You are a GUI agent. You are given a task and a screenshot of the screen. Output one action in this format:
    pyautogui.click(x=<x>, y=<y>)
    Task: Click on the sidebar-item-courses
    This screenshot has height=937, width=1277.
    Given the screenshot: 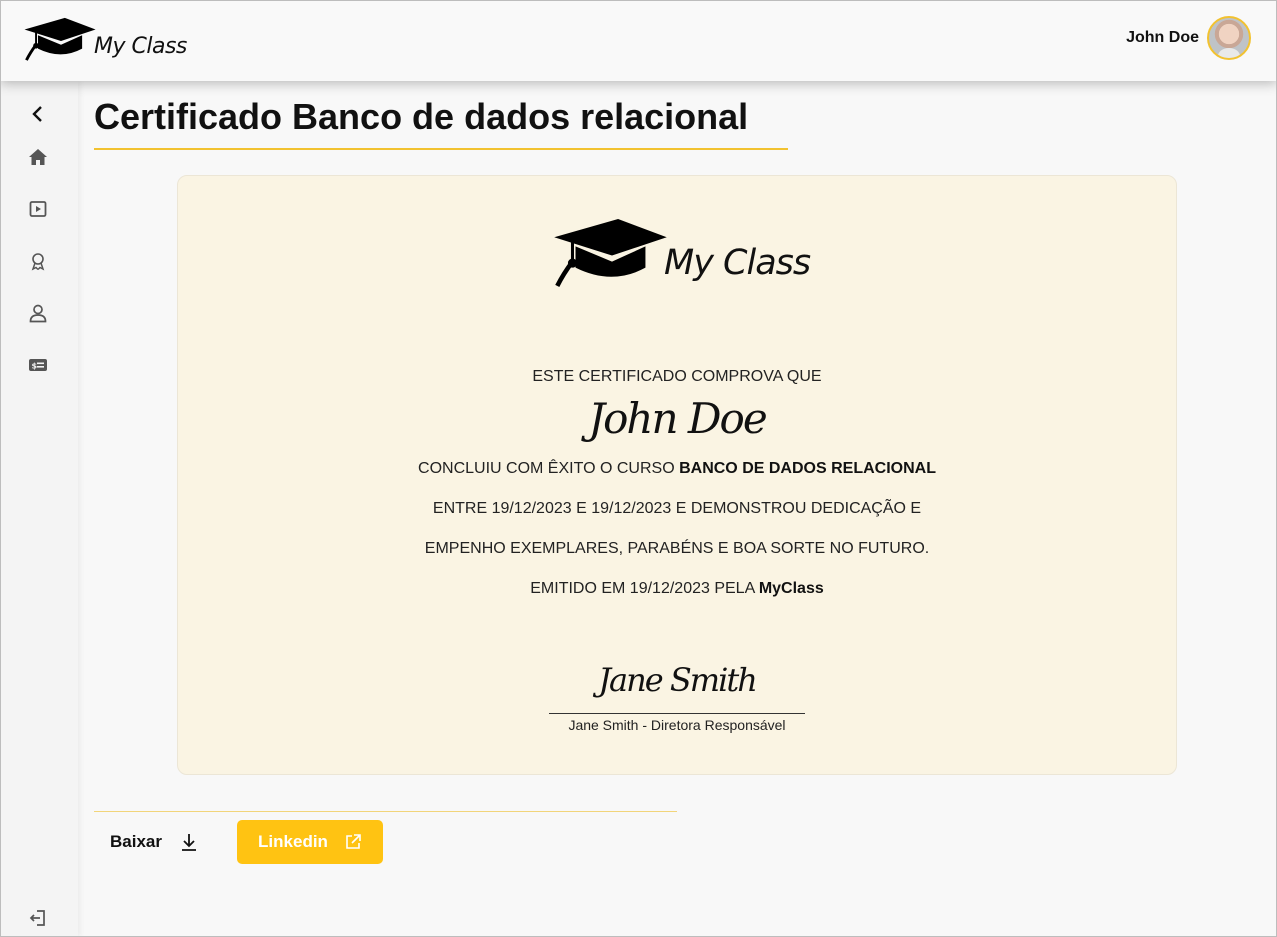 What is the action you would take?
    pyautogui.click(x=38, y=209)
    